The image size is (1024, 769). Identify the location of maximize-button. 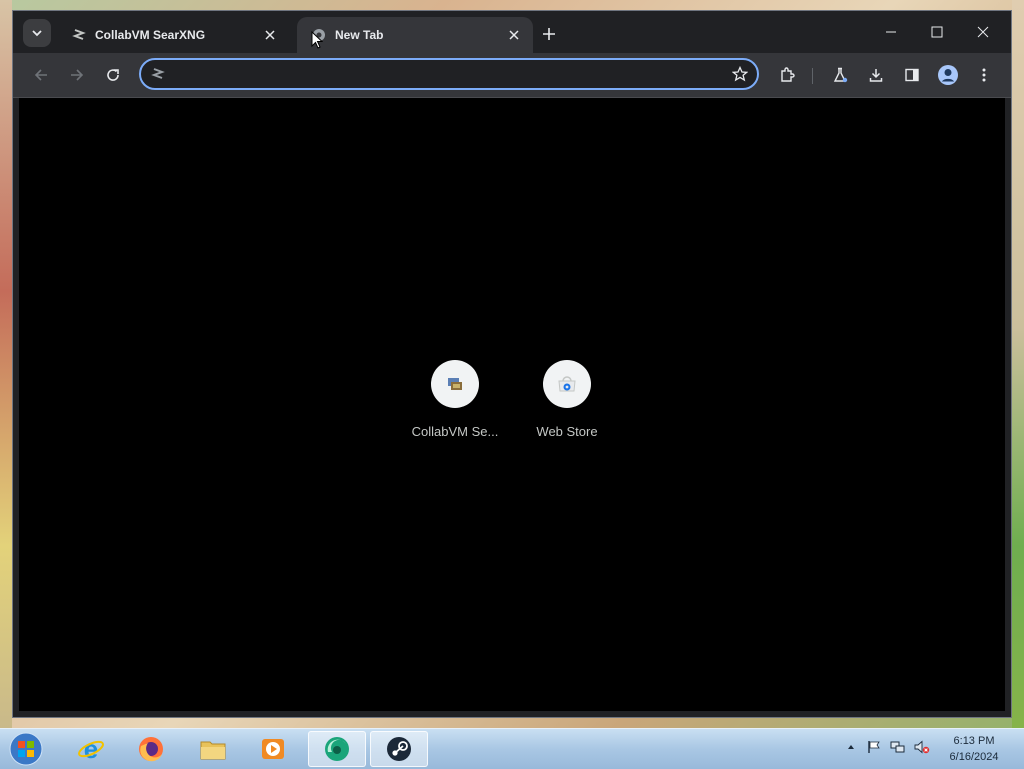
(937, 32).